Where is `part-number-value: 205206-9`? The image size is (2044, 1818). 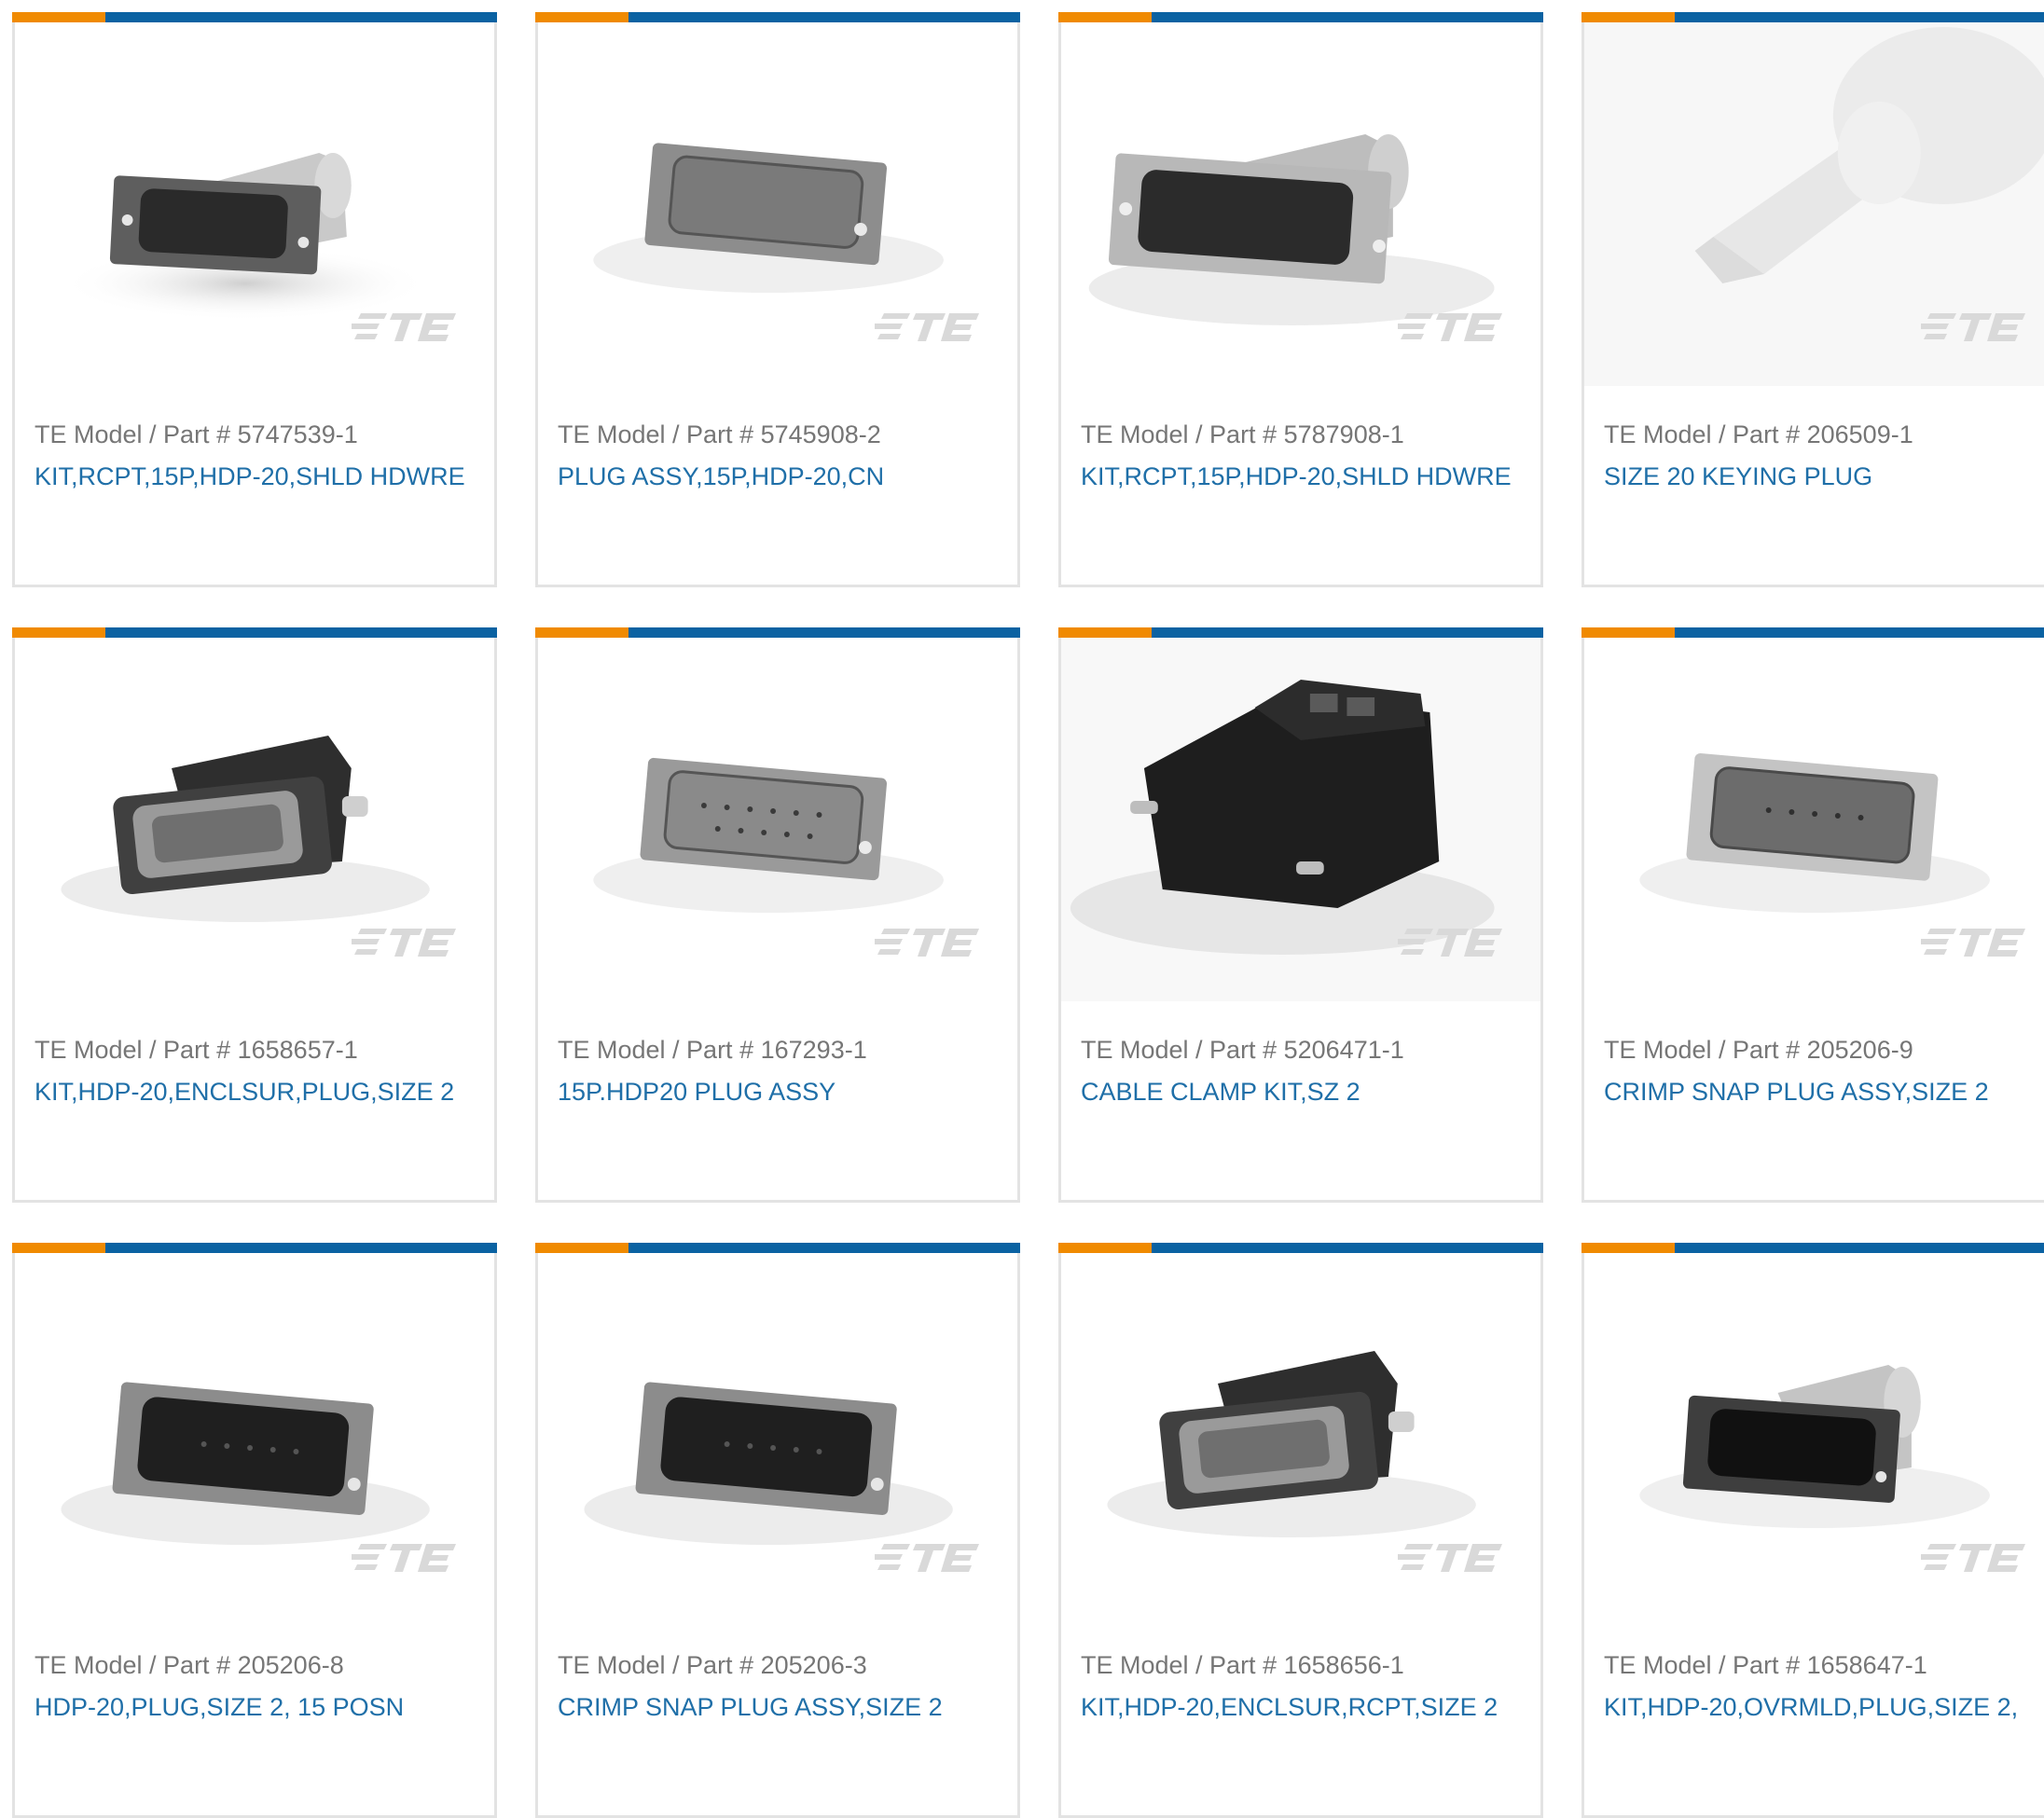 part-number-value: 205206-9 is located at coordinates (1859, 1050).